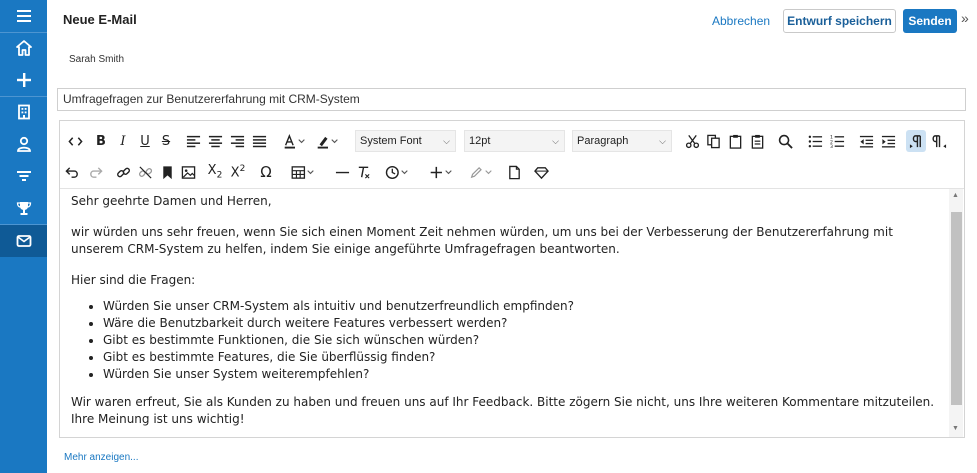 The image size is (977, 473). I want to click on font-family-value: System Font, so click(391, 141).